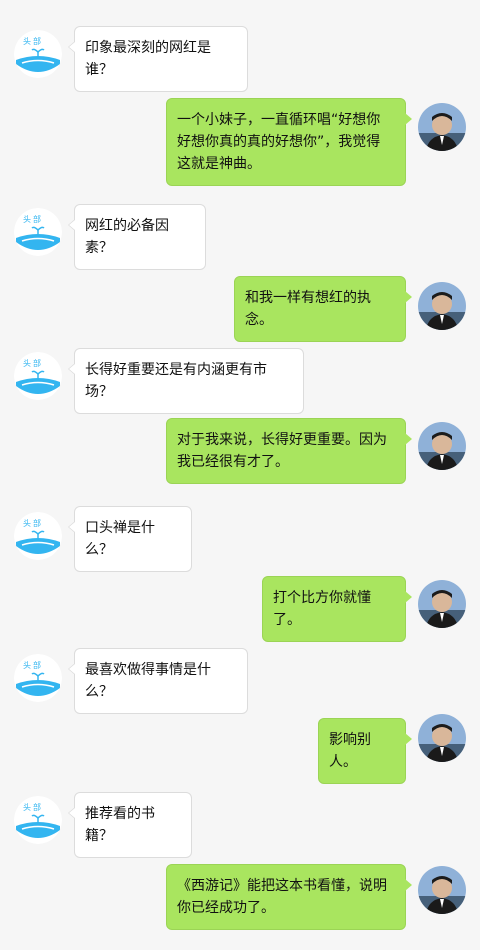 This screenshot has height=950, width=480. Describe the element at coordinates (130, 539) in the screenshot. I see `incoming-message: 口头禅是什么？` at that location.